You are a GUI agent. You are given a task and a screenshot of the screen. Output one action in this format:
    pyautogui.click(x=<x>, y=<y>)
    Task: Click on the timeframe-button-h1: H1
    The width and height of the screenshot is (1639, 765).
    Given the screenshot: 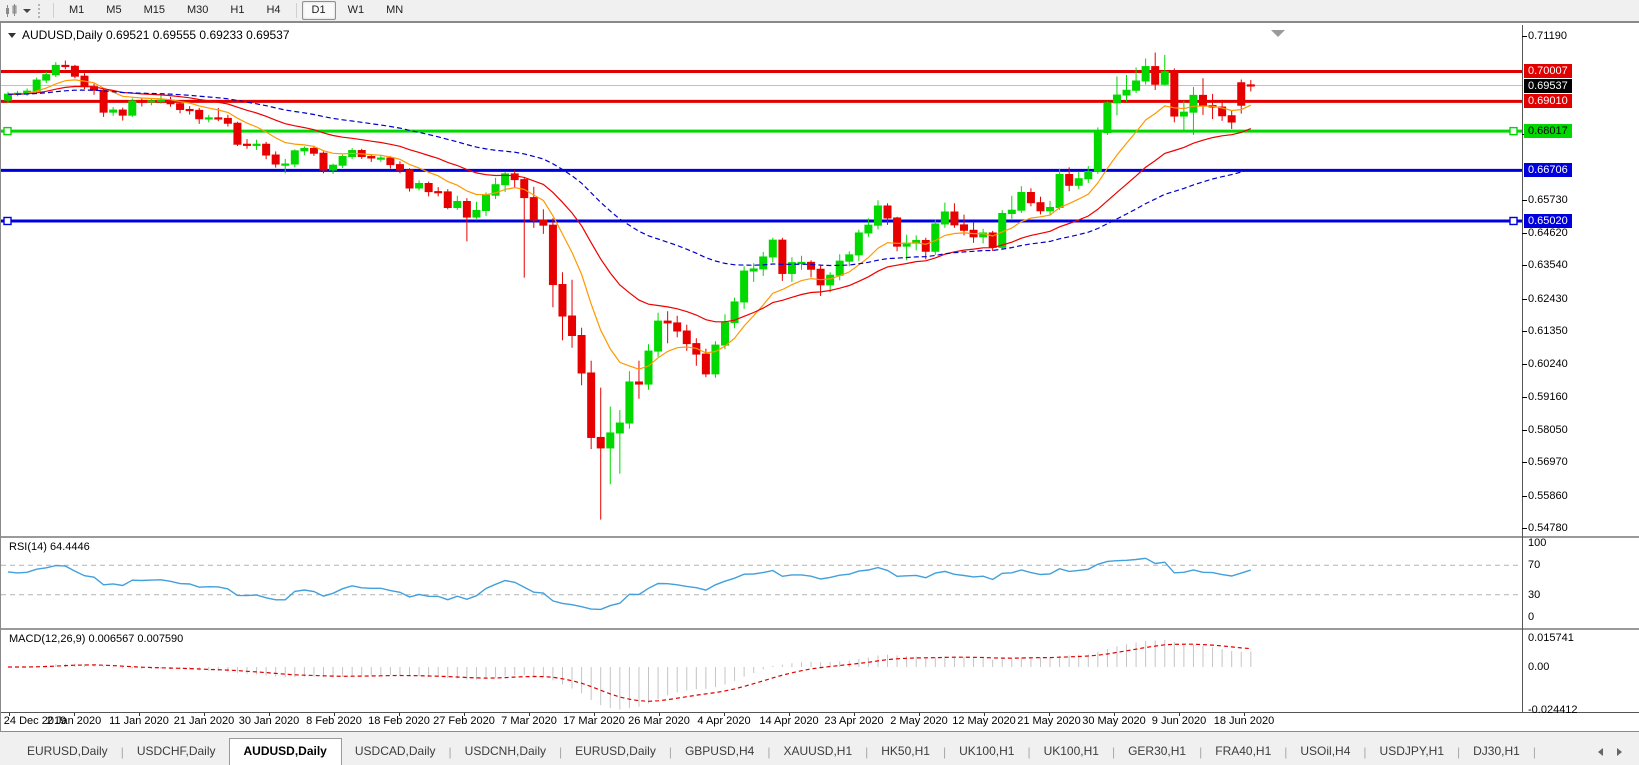 What is the action you would take?
    pyautogui.click(x=237, y=10)
    